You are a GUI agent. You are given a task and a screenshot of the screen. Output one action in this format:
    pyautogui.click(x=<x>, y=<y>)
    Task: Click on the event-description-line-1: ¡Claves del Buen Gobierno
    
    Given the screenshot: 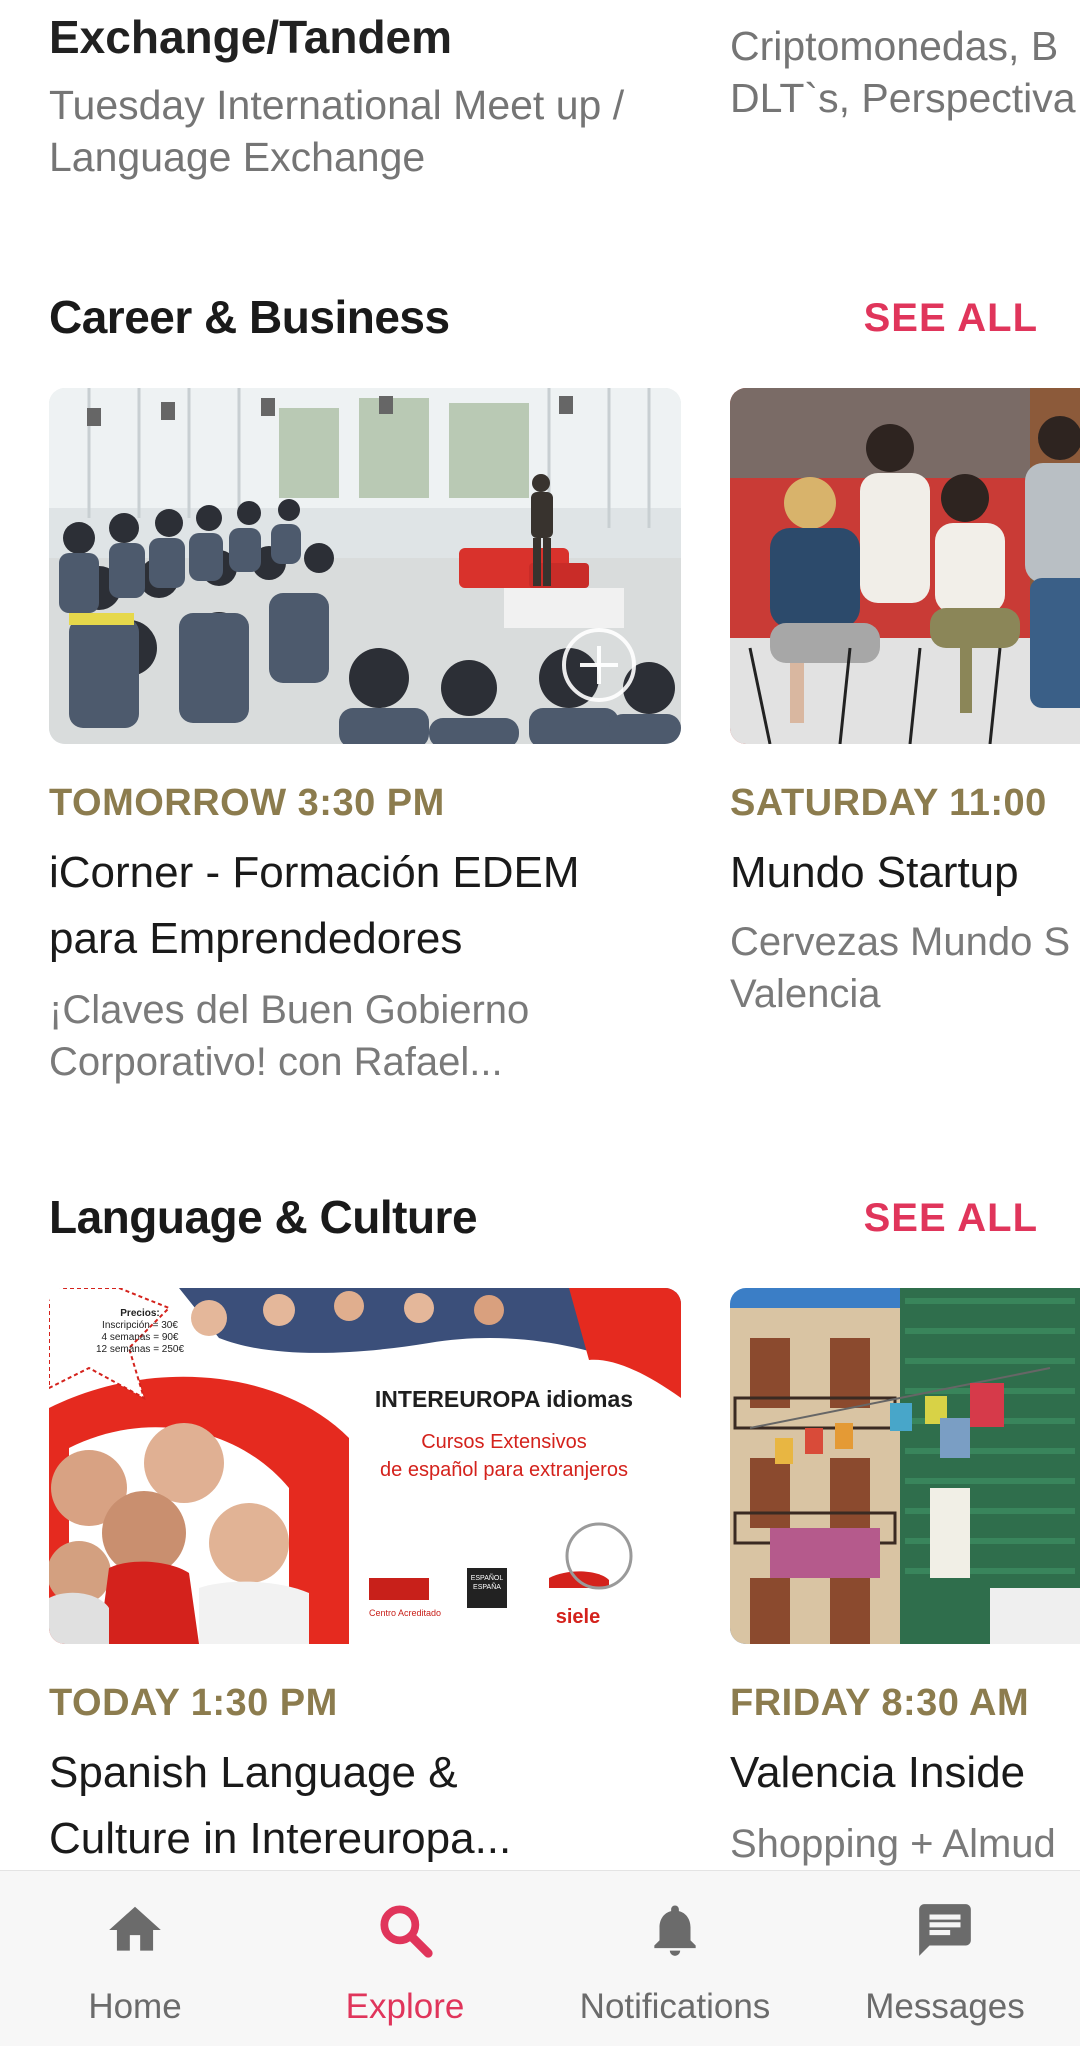 What is the action you would take?
    pyautogui.click(x=289, y=1010)
    